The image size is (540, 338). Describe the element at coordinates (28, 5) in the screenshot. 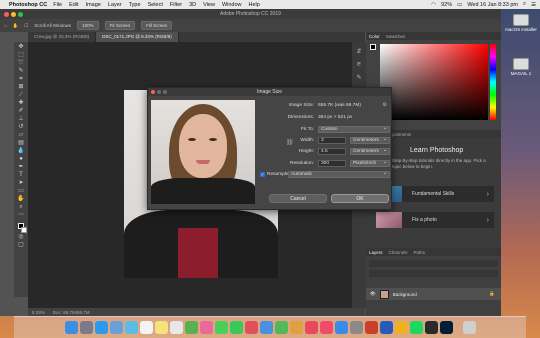

I see `app-menu: Photoshop CC` at that location.